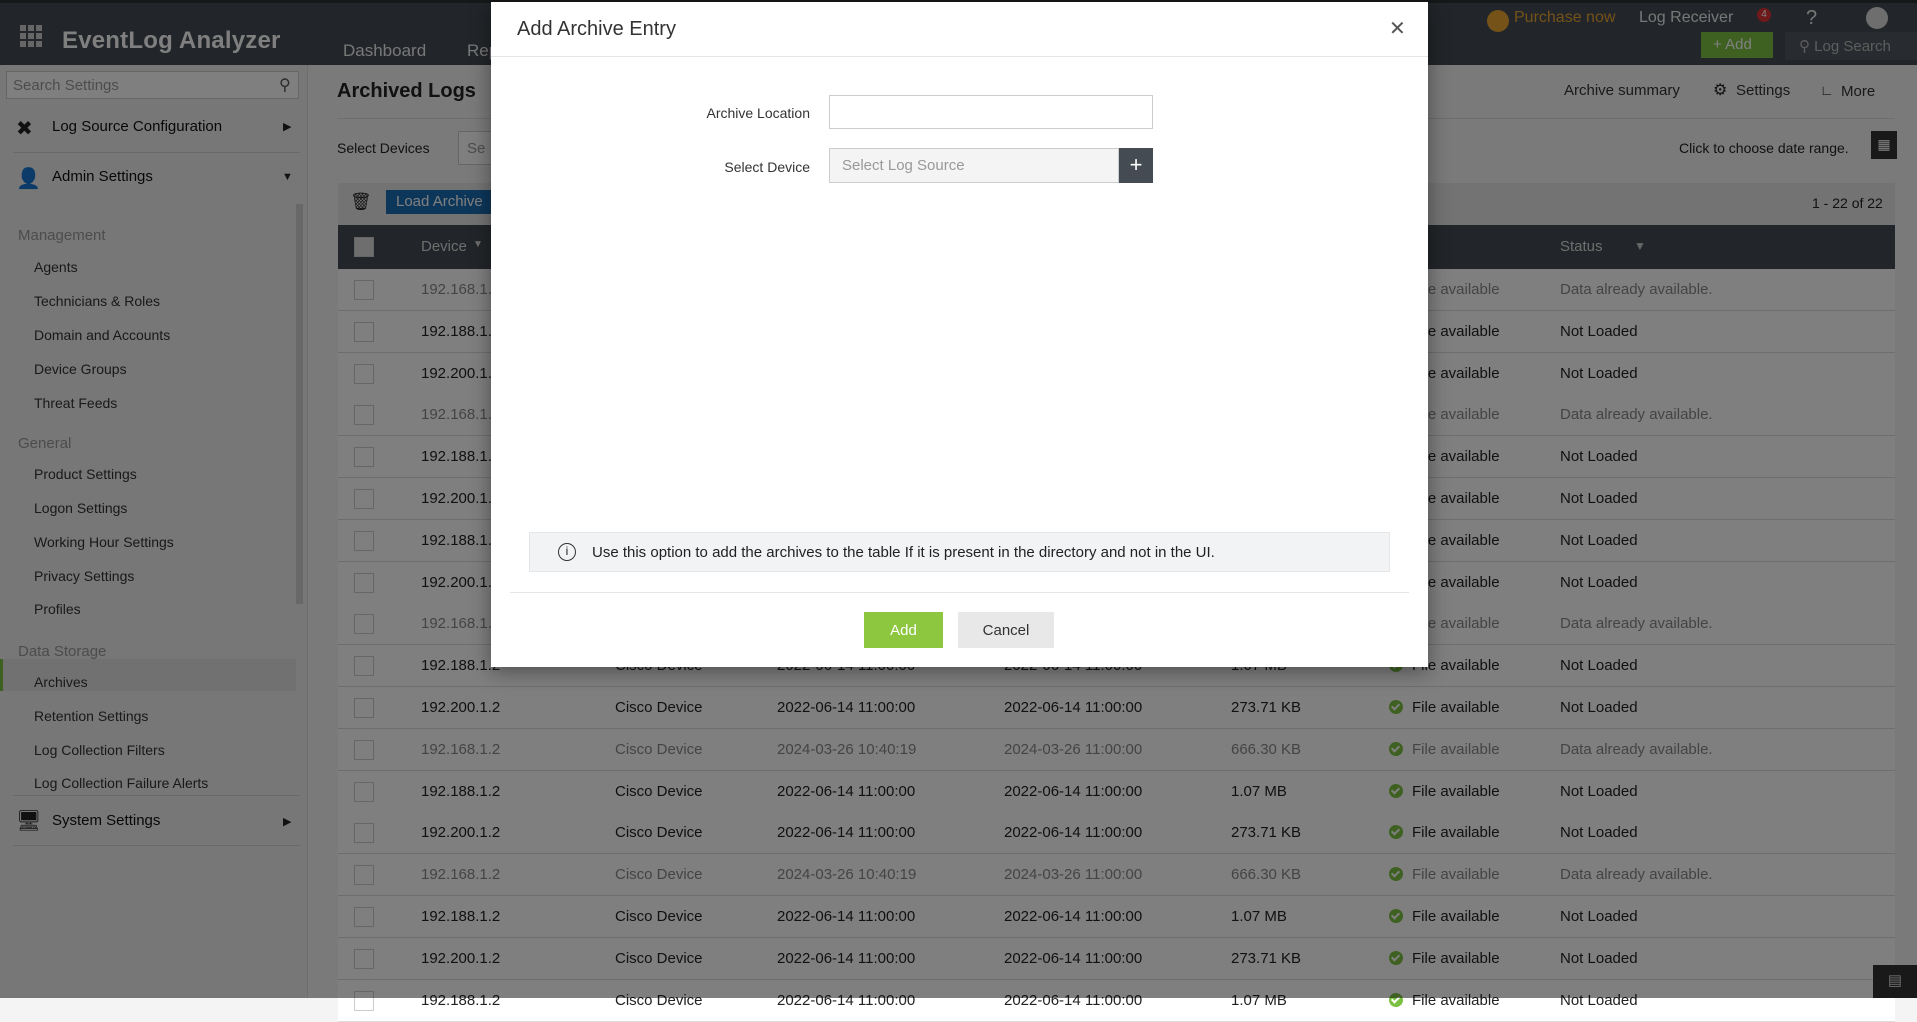 Image resolution: width=1917 pixels, height=1022 pixels. Describe the element at coordinates (974, 165) in the screenshot. I see `select-log-source-dropdown: Select Log Source` at that location.